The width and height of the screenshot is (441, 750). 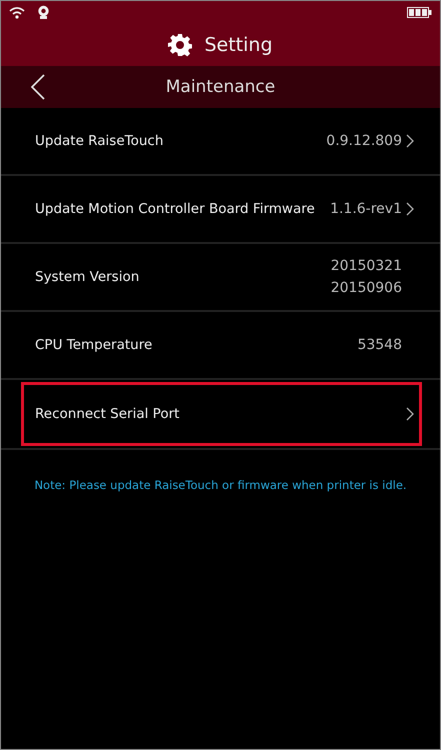 I want to click on back-button, so click(x=38, y=87).